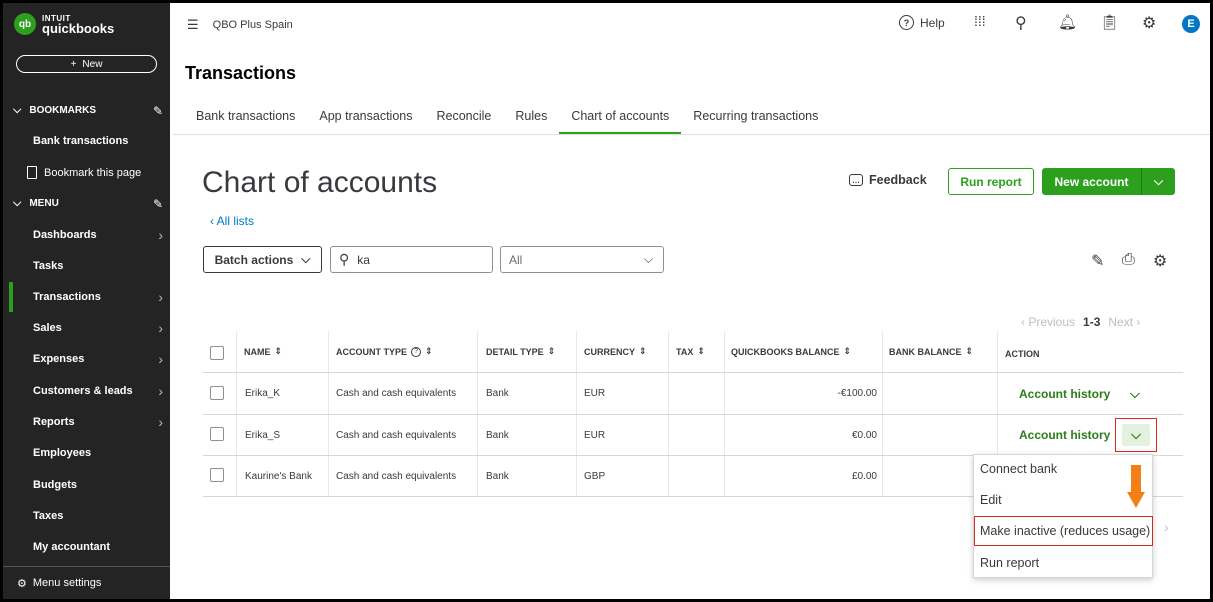 The width and height of the screenshot is (1213, 602). I want to click on bookmarks-header: ⌵ BOOKMARKS ✎, so click(88, 111).